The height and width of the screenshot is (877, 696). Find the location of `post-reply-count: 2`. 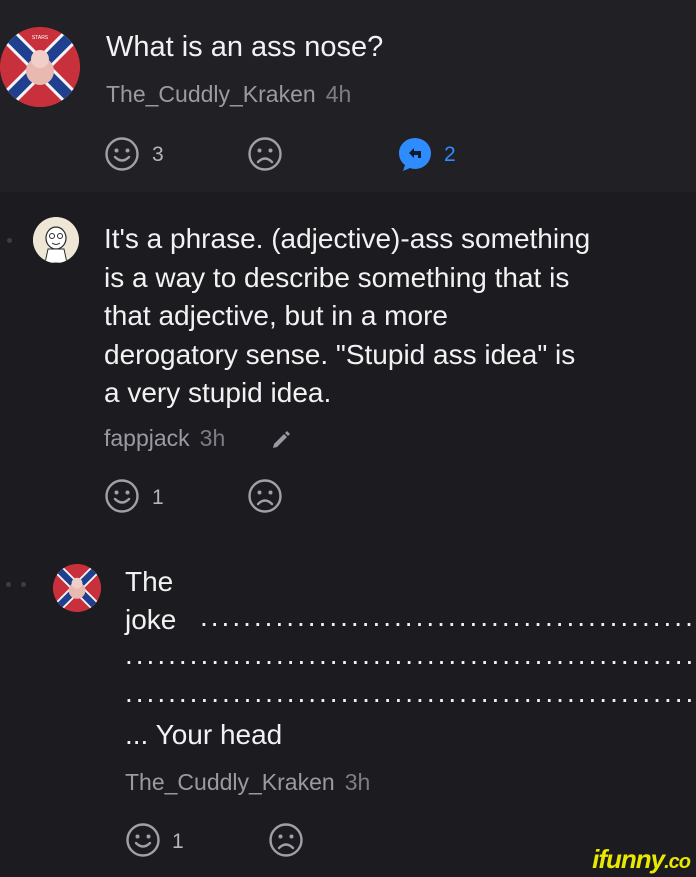

post-reply-count: 2 is located at coordinates (450, 155).